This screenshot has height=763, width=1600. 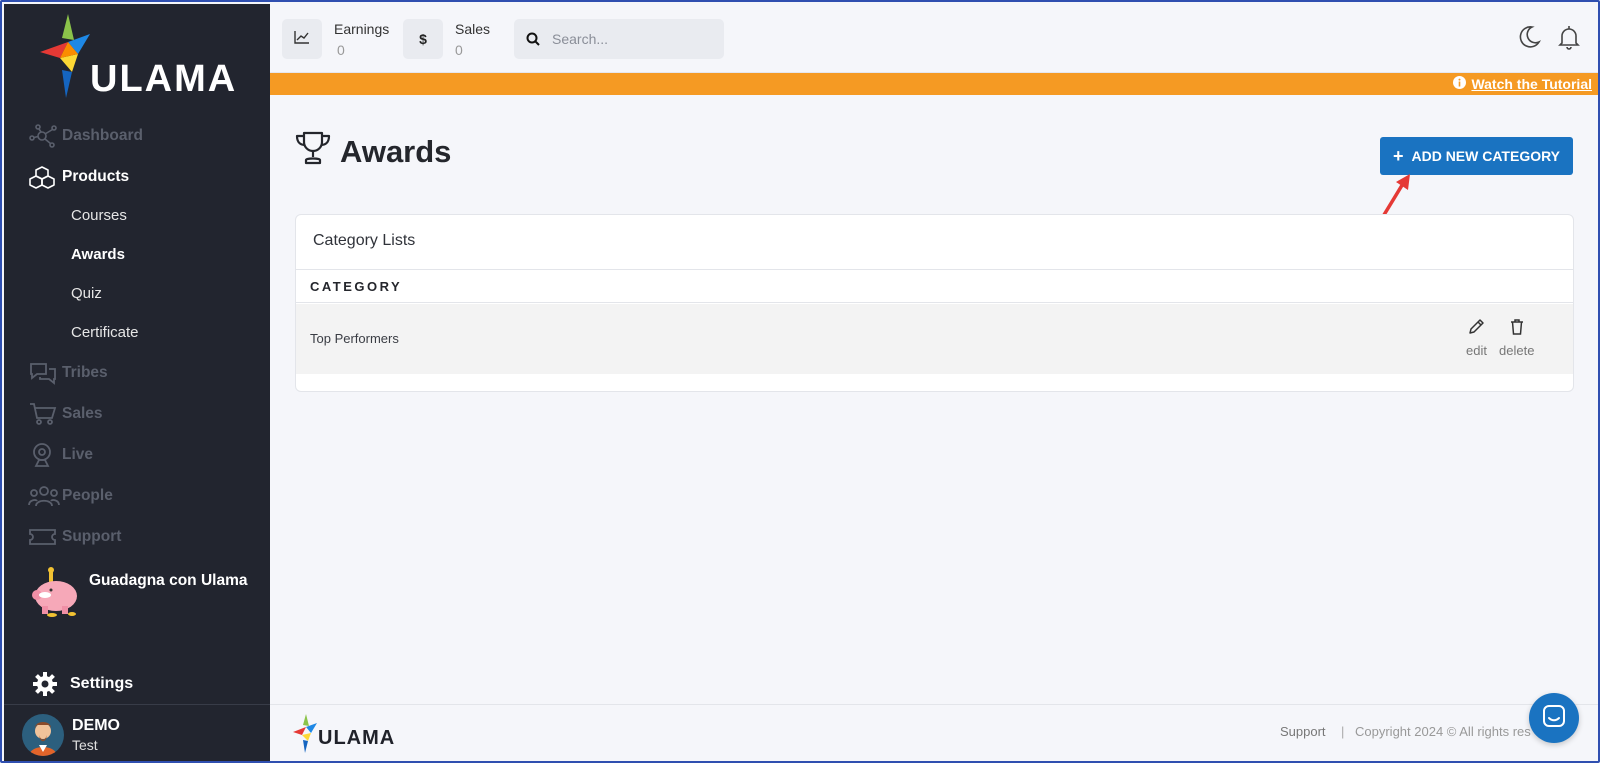 I want to click on watch-tutorial-link: Watch the Tutorial, so click(x=1522, y=84).